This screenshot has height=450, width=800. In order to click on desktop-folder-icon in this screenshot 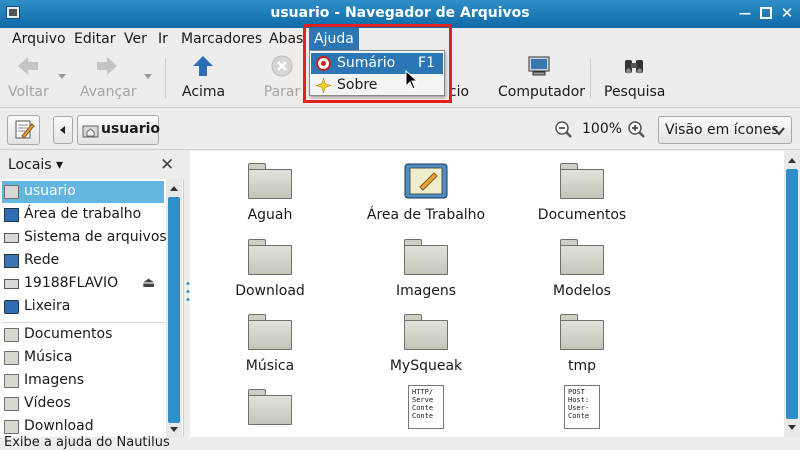, I will do `click(426, 181)`.